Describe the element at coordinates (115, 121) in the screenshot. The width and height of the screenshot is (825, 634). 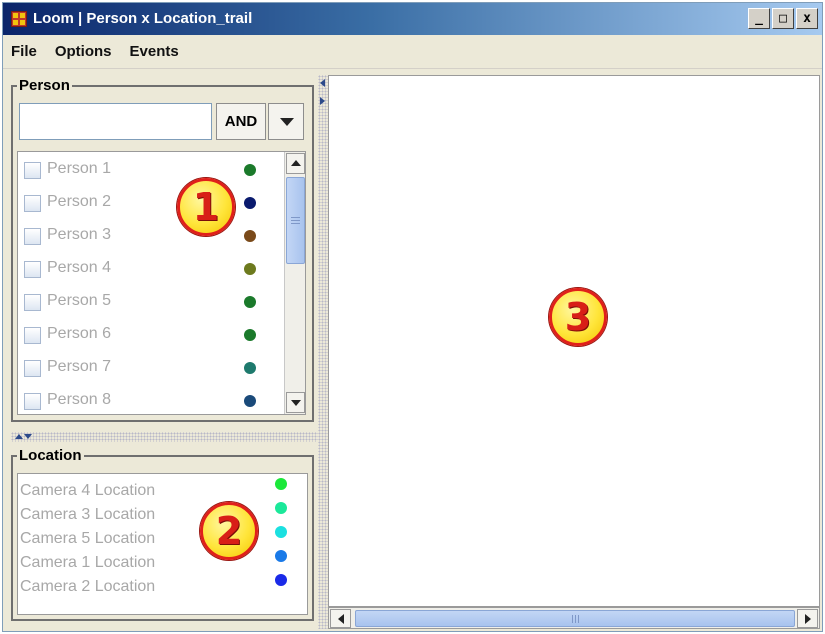
I see `person-search-input` at that location.